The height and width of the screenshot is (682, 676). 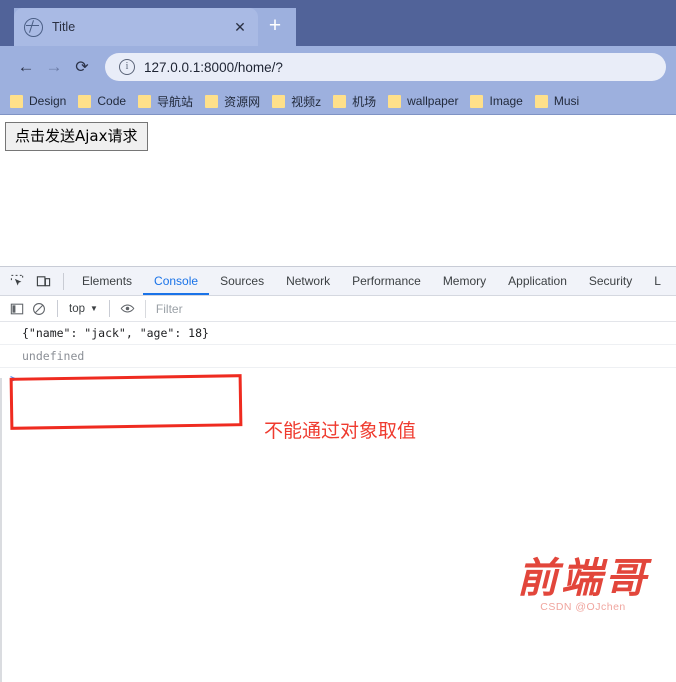 I want to click on tab-strip: Title ✕ +, so click(x=338, y=23).